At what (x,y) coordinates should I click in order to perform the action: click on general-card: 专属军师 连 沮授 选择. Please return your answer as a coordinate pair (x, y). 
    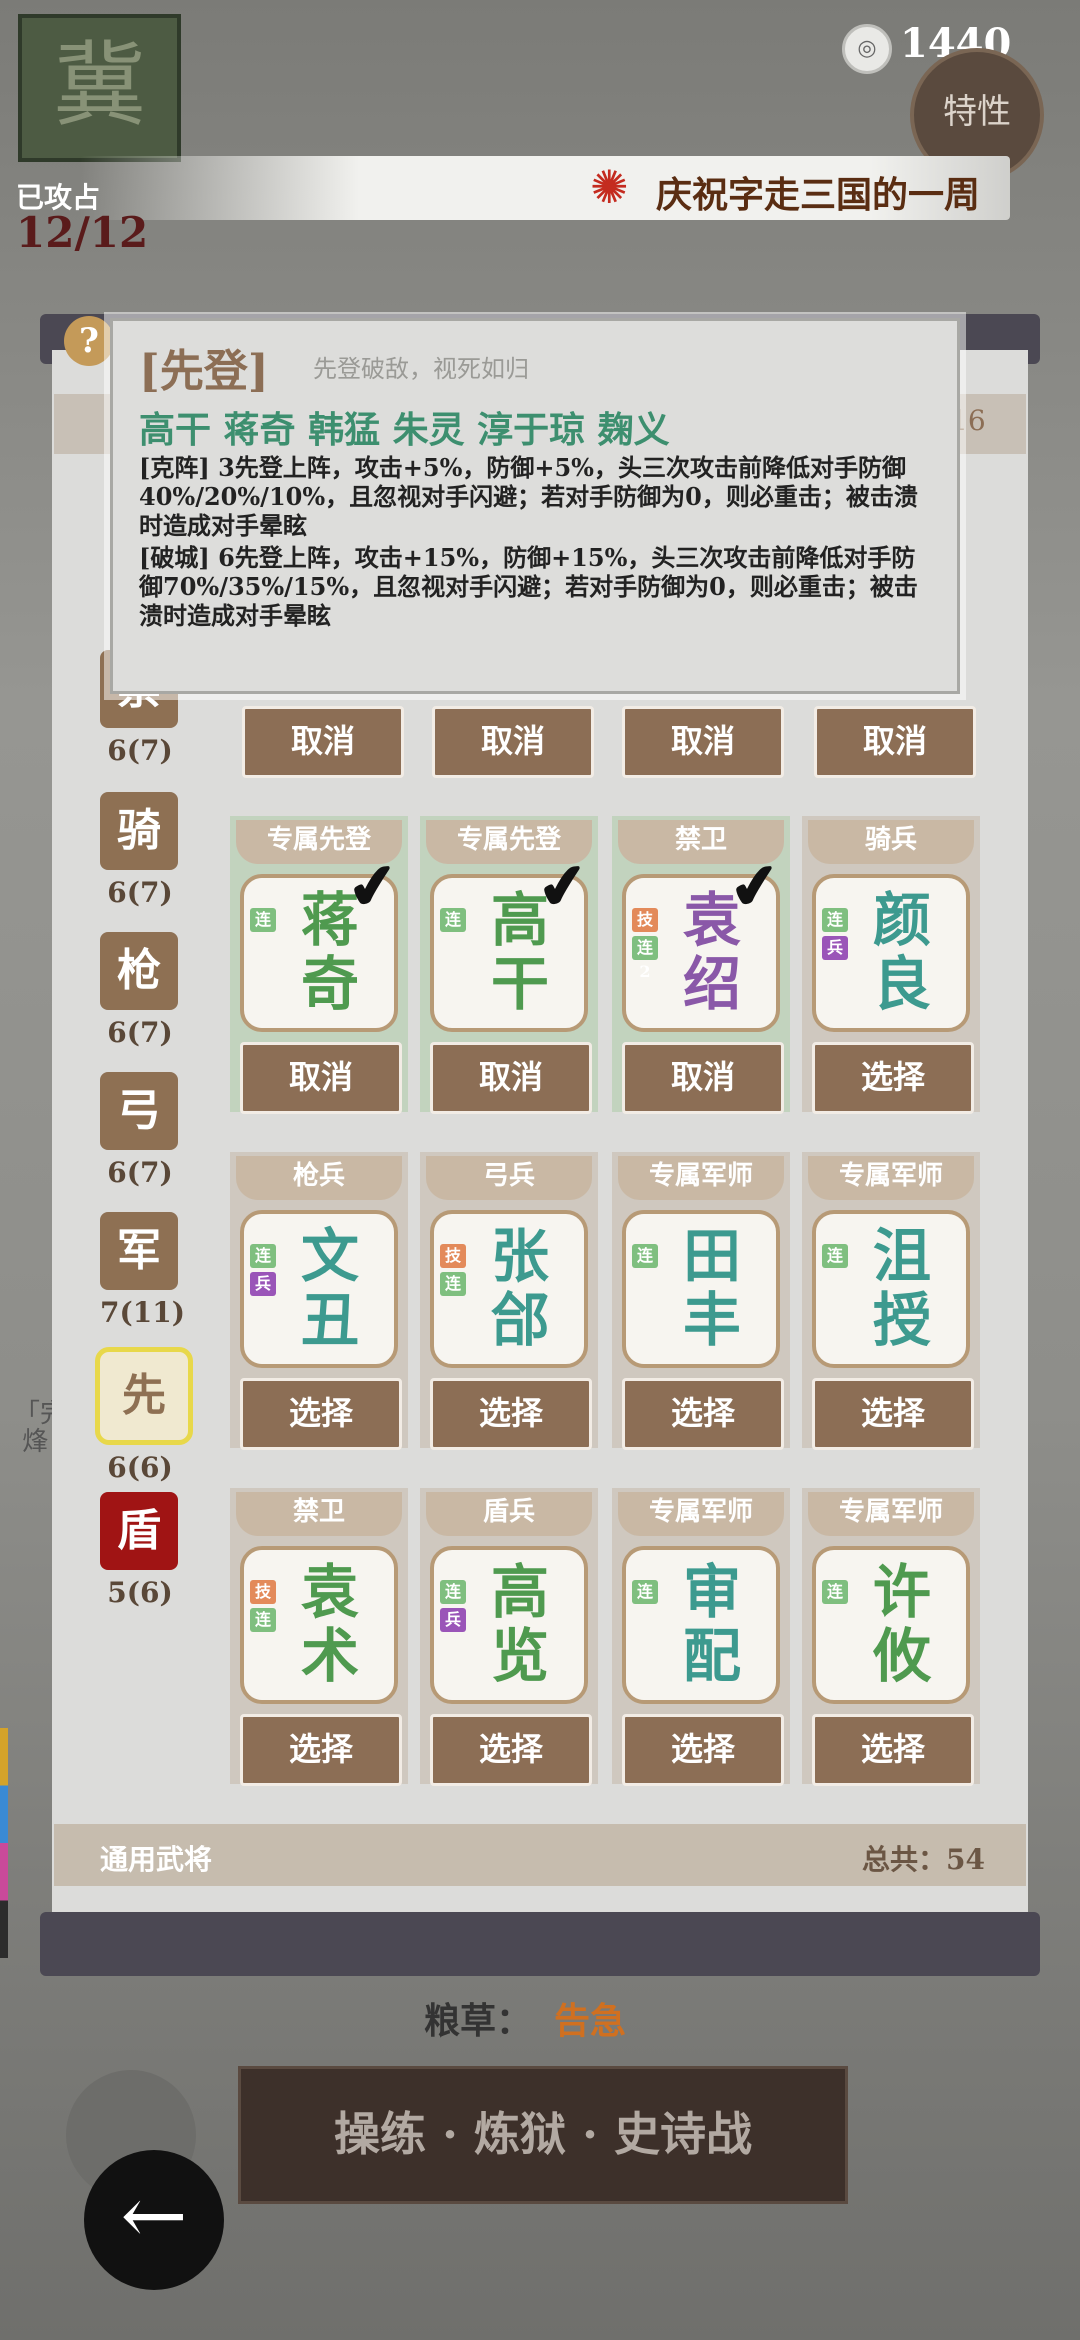
    Looking at the image, I should click on (891, 1301).